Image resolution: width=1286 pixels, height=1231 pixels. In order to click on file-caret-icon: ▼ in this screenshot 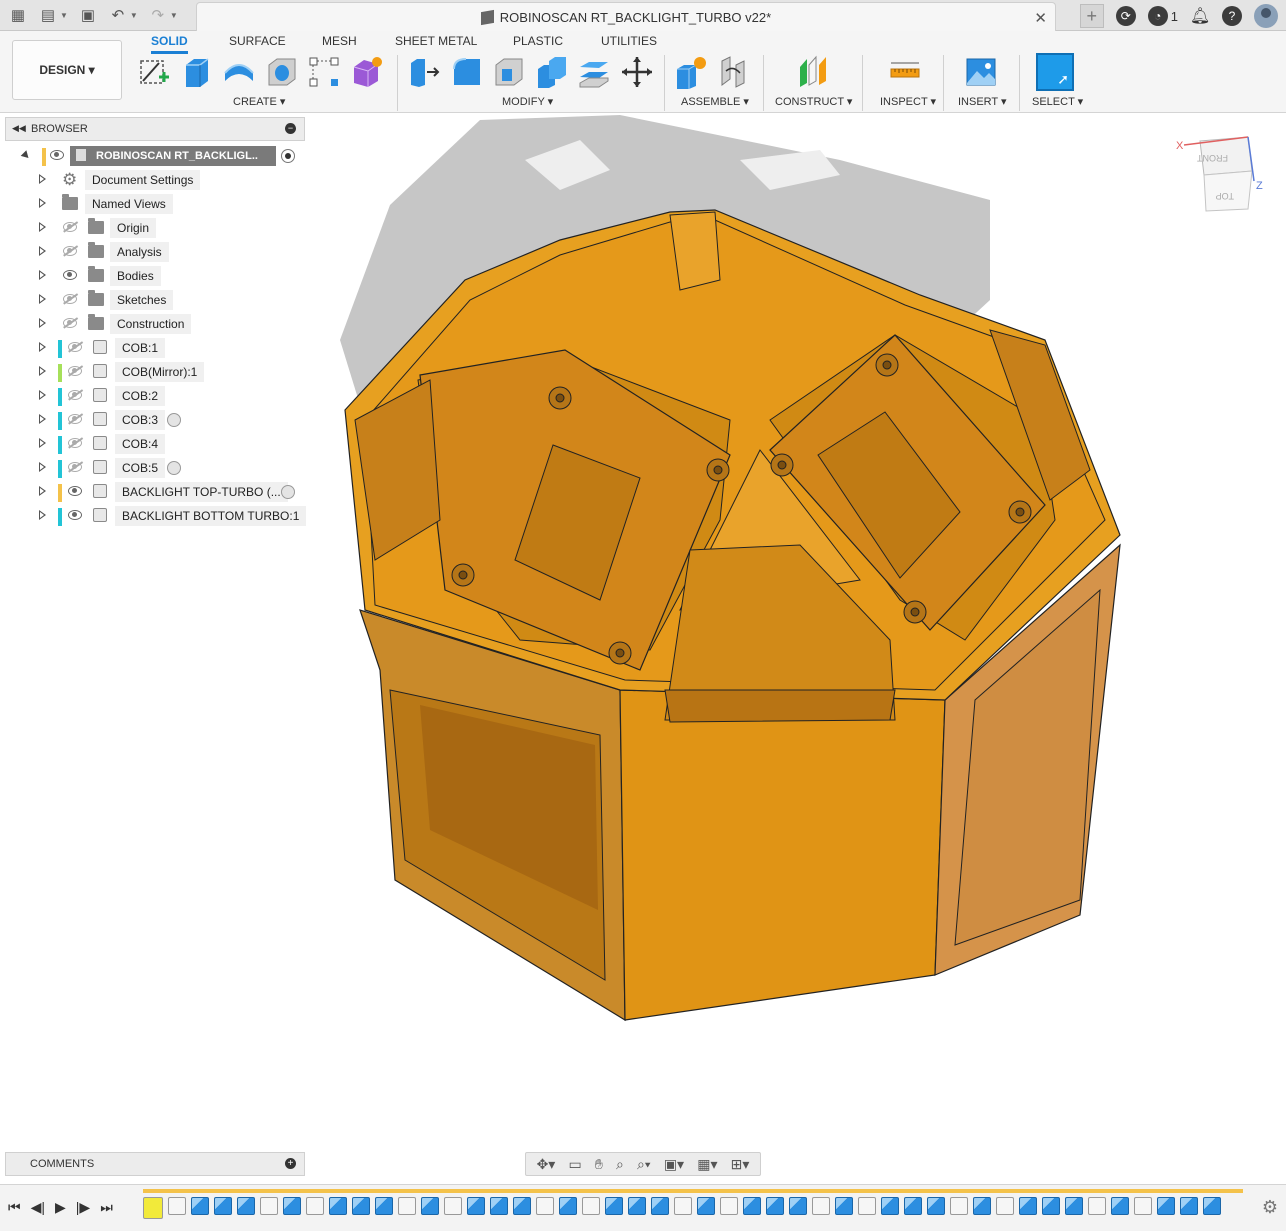, I will do `click(64, 15)`.